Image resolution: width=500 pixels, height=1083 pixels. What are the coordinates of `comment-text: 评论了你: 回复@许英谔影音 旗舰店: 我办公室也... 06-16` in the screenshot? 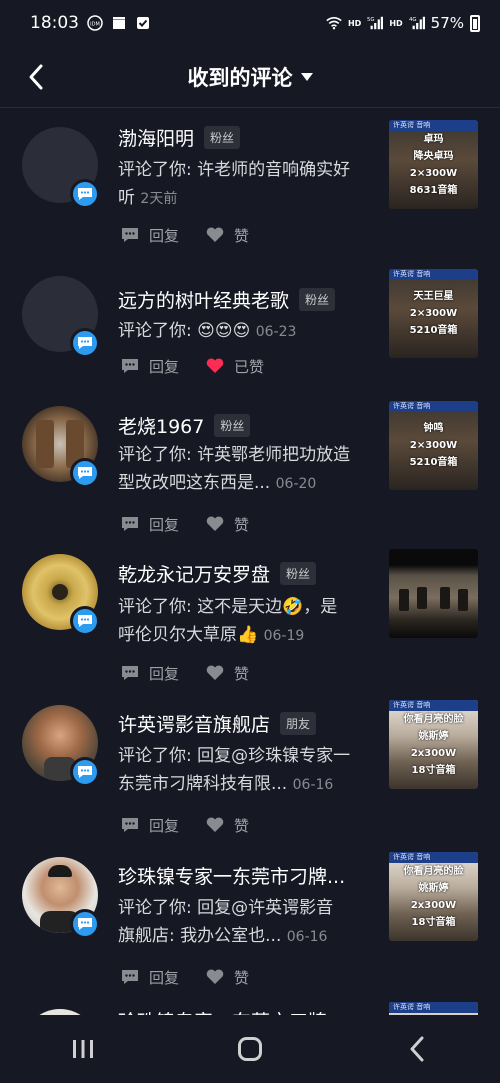 It's located at (245, 922).